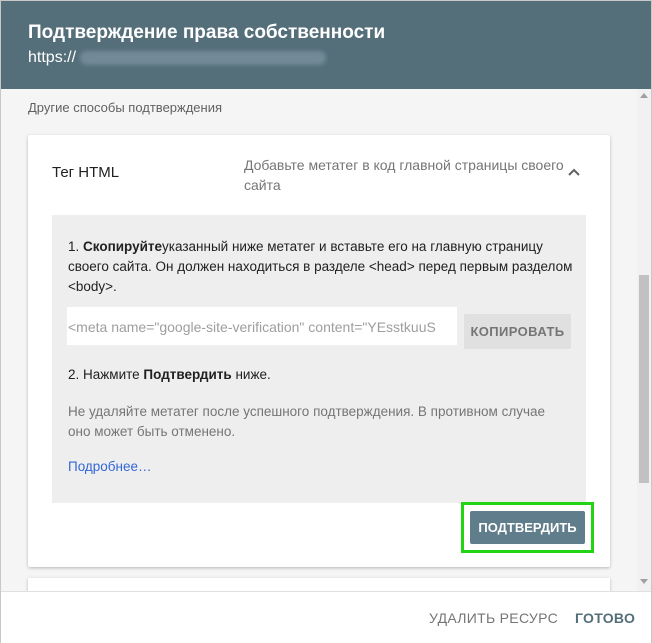 The width and height of the screenshot is (652, 643). What do you see at coordinates (644, 379) in the screenshot?
I see `scrollbar-thumb` at bounding box center [644, 379].